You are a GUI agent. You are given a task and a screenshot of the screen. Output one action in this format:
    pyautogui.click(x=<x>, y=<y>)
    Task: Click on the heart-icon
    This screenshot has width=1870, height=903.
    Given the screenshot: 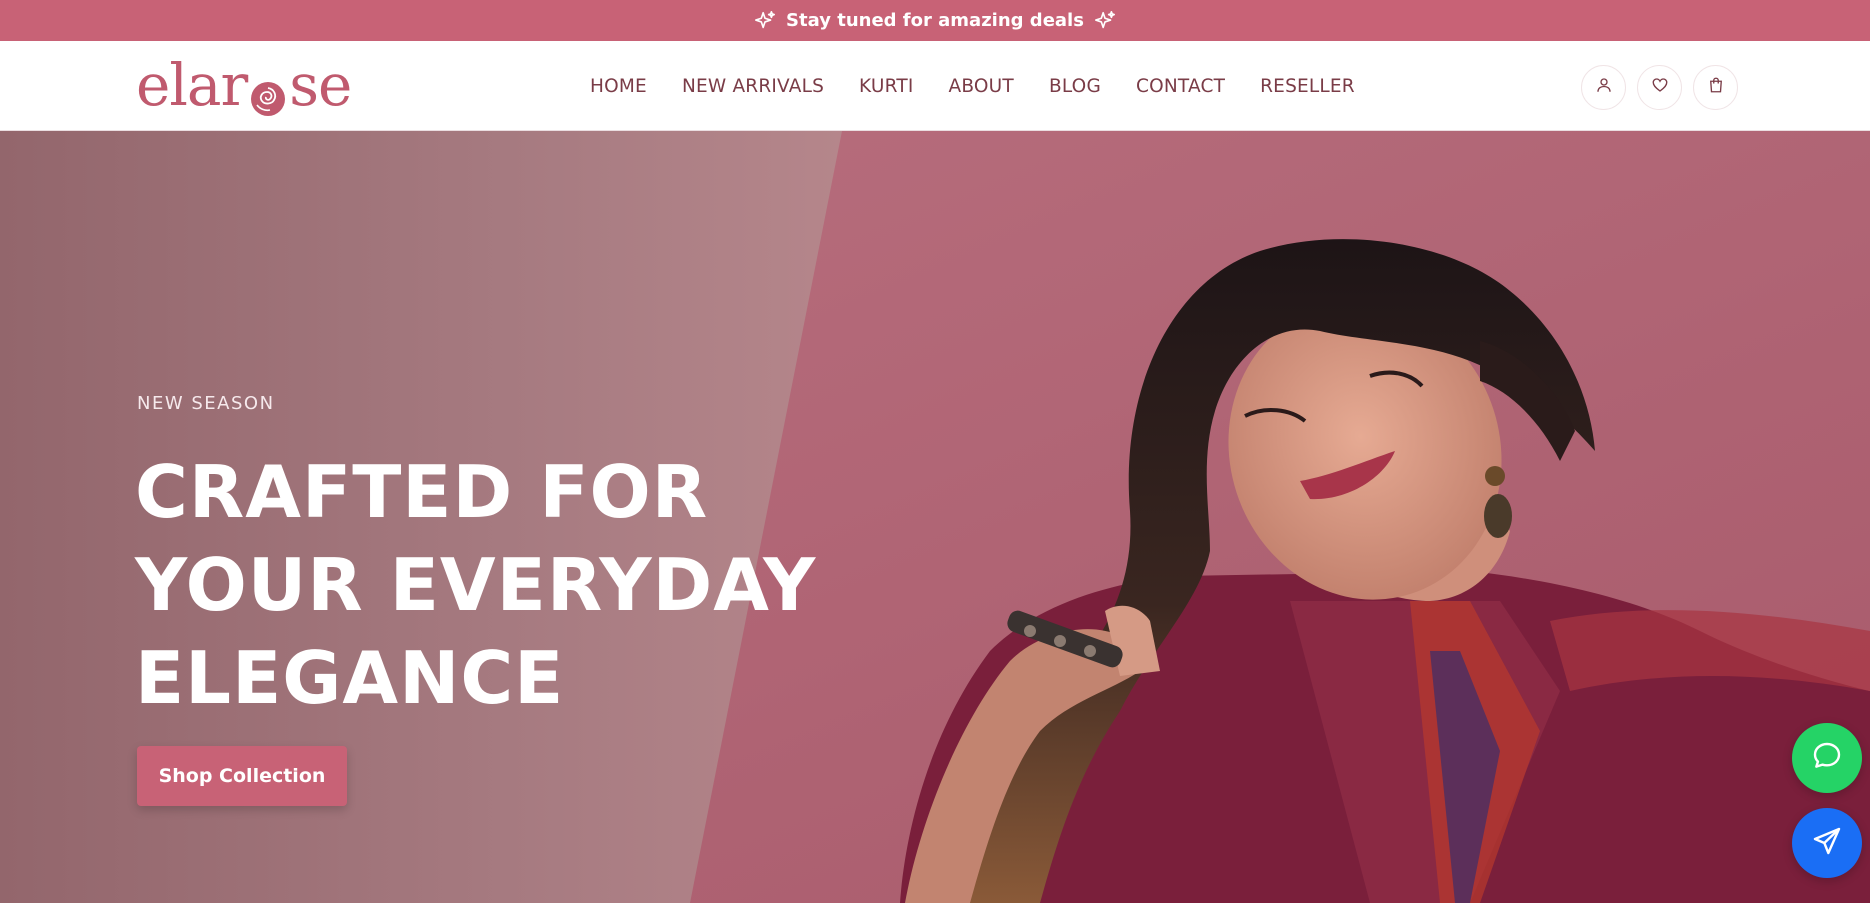 What is the action you would take?
    pyautogui.click(x=1660, y=87)
    